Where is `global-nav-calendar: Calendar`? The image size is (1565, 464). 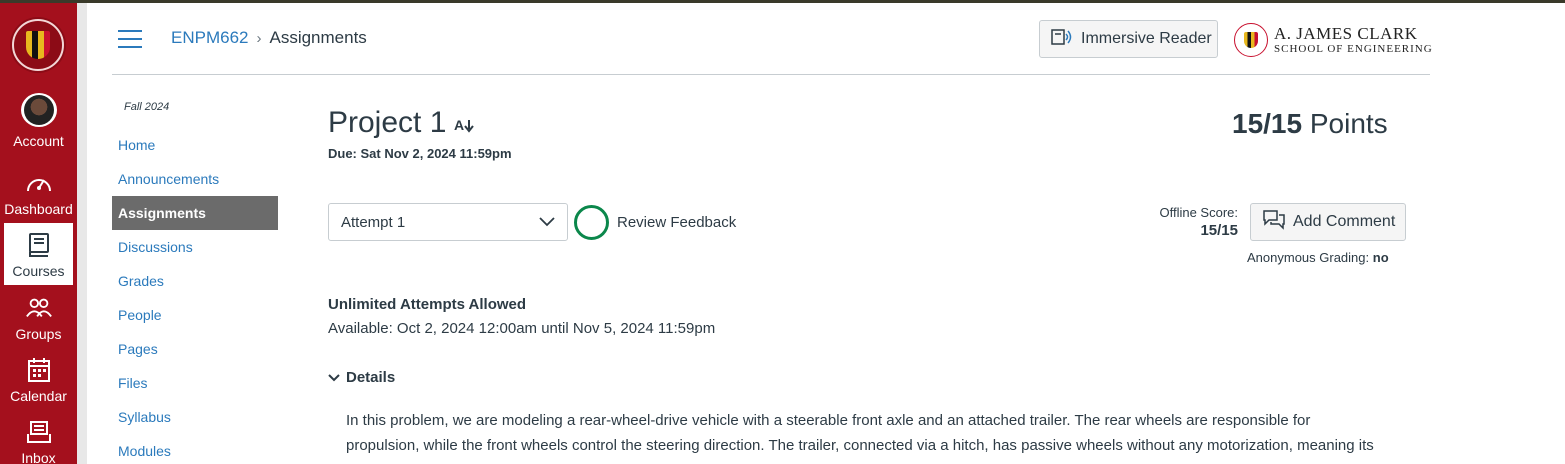 global-nav-calendar: Calendar is located at coordinates (38, 379).